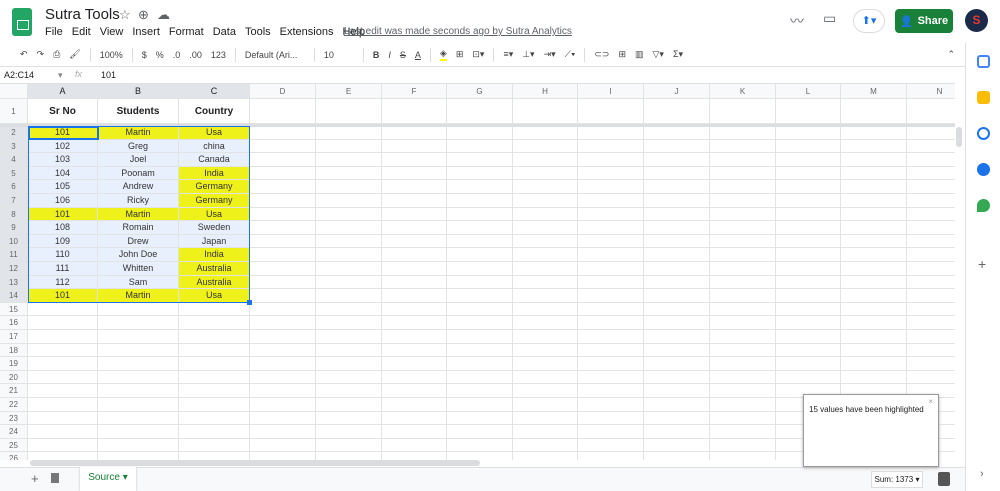 This screenshot has width=1000, height=491. Describe the element at coordinates (808, 133) in the screenshot. I see `cell-L2` at that location.